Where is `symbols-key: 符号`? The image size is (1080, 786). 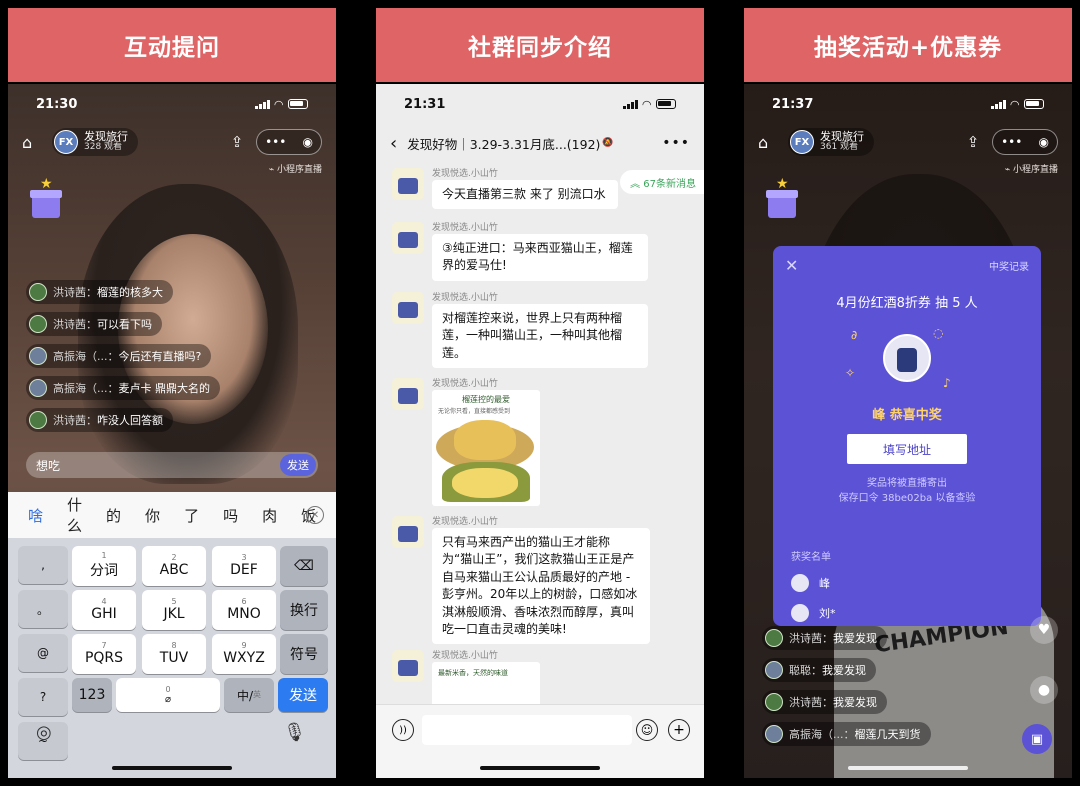
symbols-key: 符号 is located at coordinates (304, 654).